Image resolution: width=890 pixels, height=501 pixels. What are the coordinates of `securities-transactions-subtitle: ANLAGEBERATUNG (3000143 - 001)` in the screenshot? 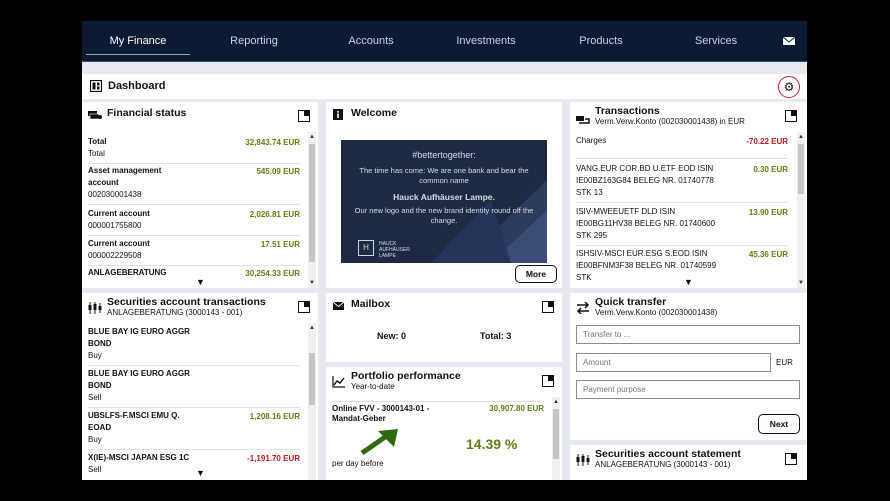 It's located at (175, 312).